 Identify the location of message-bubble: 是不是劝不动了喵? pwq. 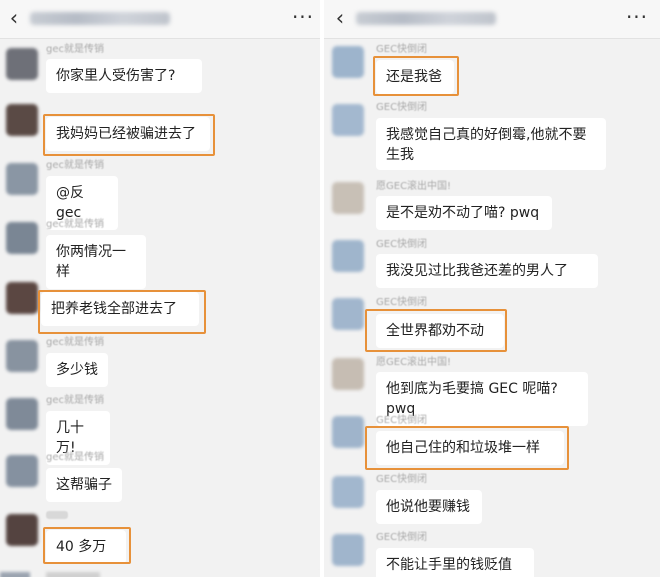
(464, 213).